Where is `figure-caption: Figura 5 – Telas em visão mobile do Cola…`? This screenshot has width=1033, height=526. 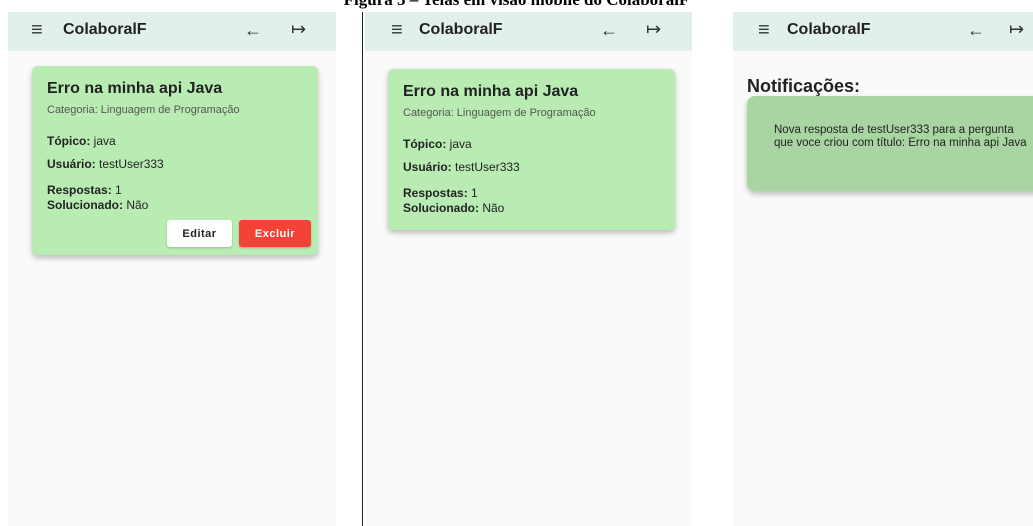
figure-caption: Figura 5 – Telas em visão mobile do Cola… is located at coordinates (516, 5).